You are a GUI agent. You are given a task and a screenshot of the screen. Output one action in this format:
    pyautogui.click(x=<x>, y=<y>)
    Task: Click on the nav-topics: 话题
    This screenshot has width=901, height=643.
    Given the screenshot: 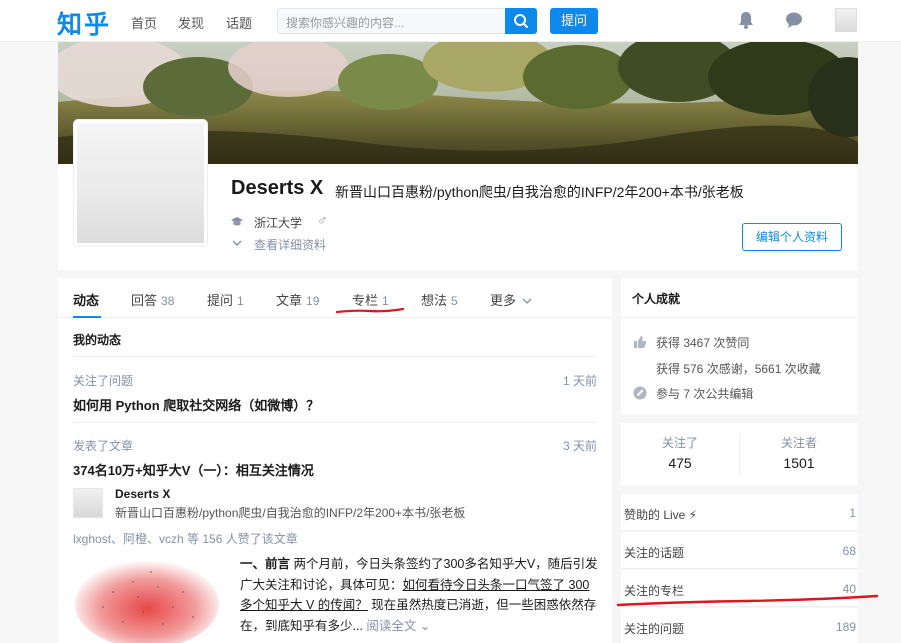 What is the action you would take?
    pyautogui.click(x=239, y=22)
    